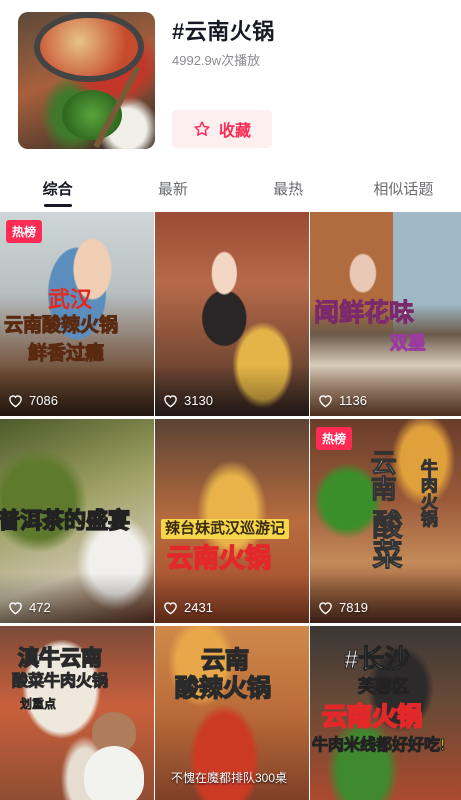 This screenshot has width=461, height=800. Describe the element at coordinates (234, 131) in the screenshot. I see `favorite-label: 收藏` at that location.